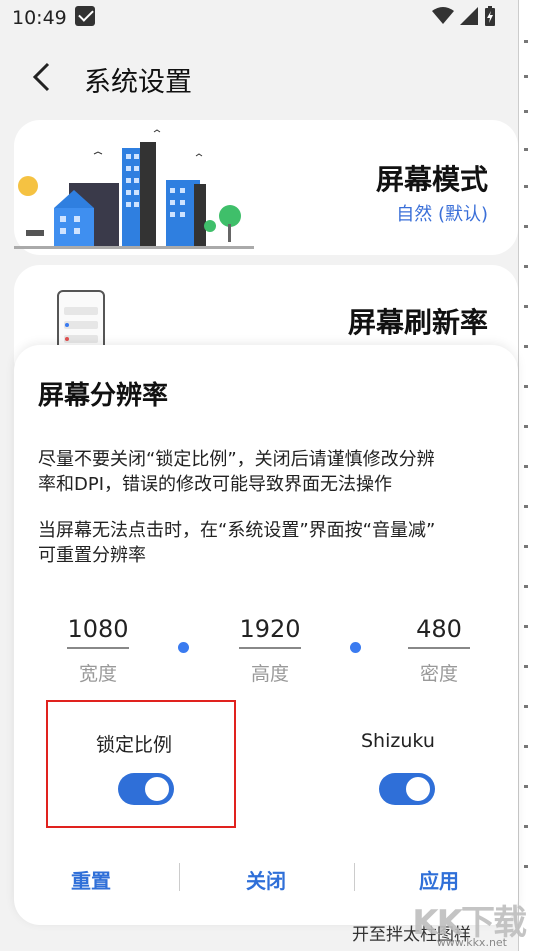  Describe the element at coordinates (469, 16) in the screenshot. I see `signal-icon` at that location.